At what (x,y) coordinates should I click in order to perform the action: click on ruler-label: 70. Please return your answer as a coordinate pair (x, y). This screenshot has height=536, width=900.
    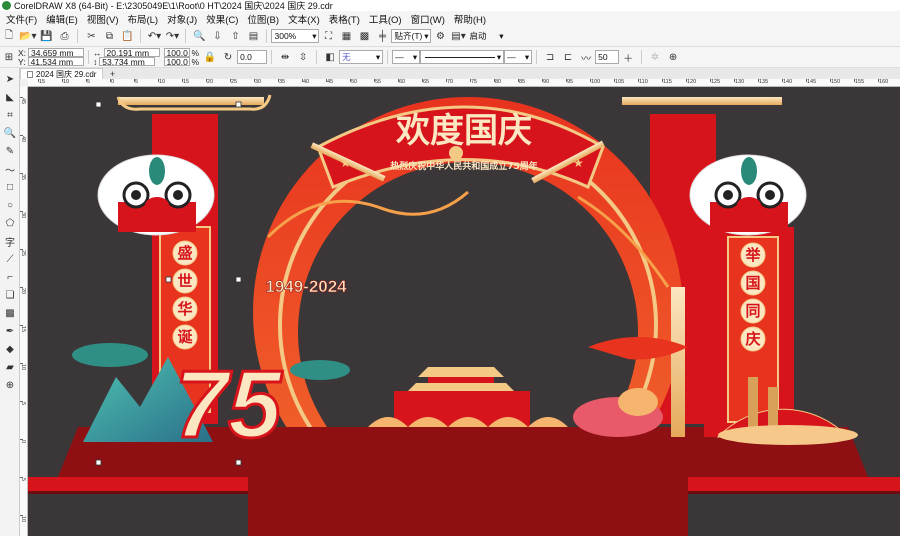
    Looking at the image, I should click on (450, 82).